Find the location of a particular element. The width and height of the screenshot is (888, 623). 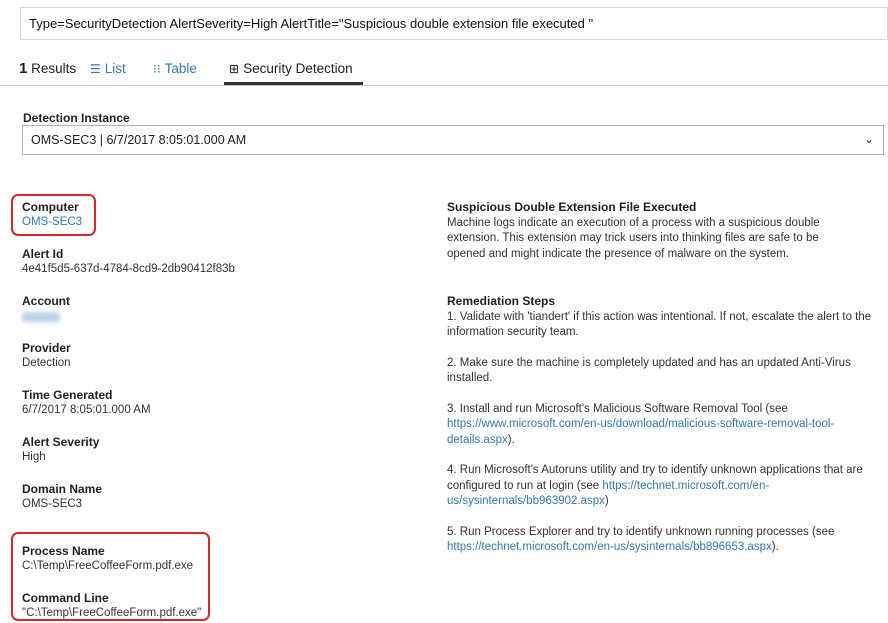

domain-name-label: Domain Name is located at coordinates (62, 489).